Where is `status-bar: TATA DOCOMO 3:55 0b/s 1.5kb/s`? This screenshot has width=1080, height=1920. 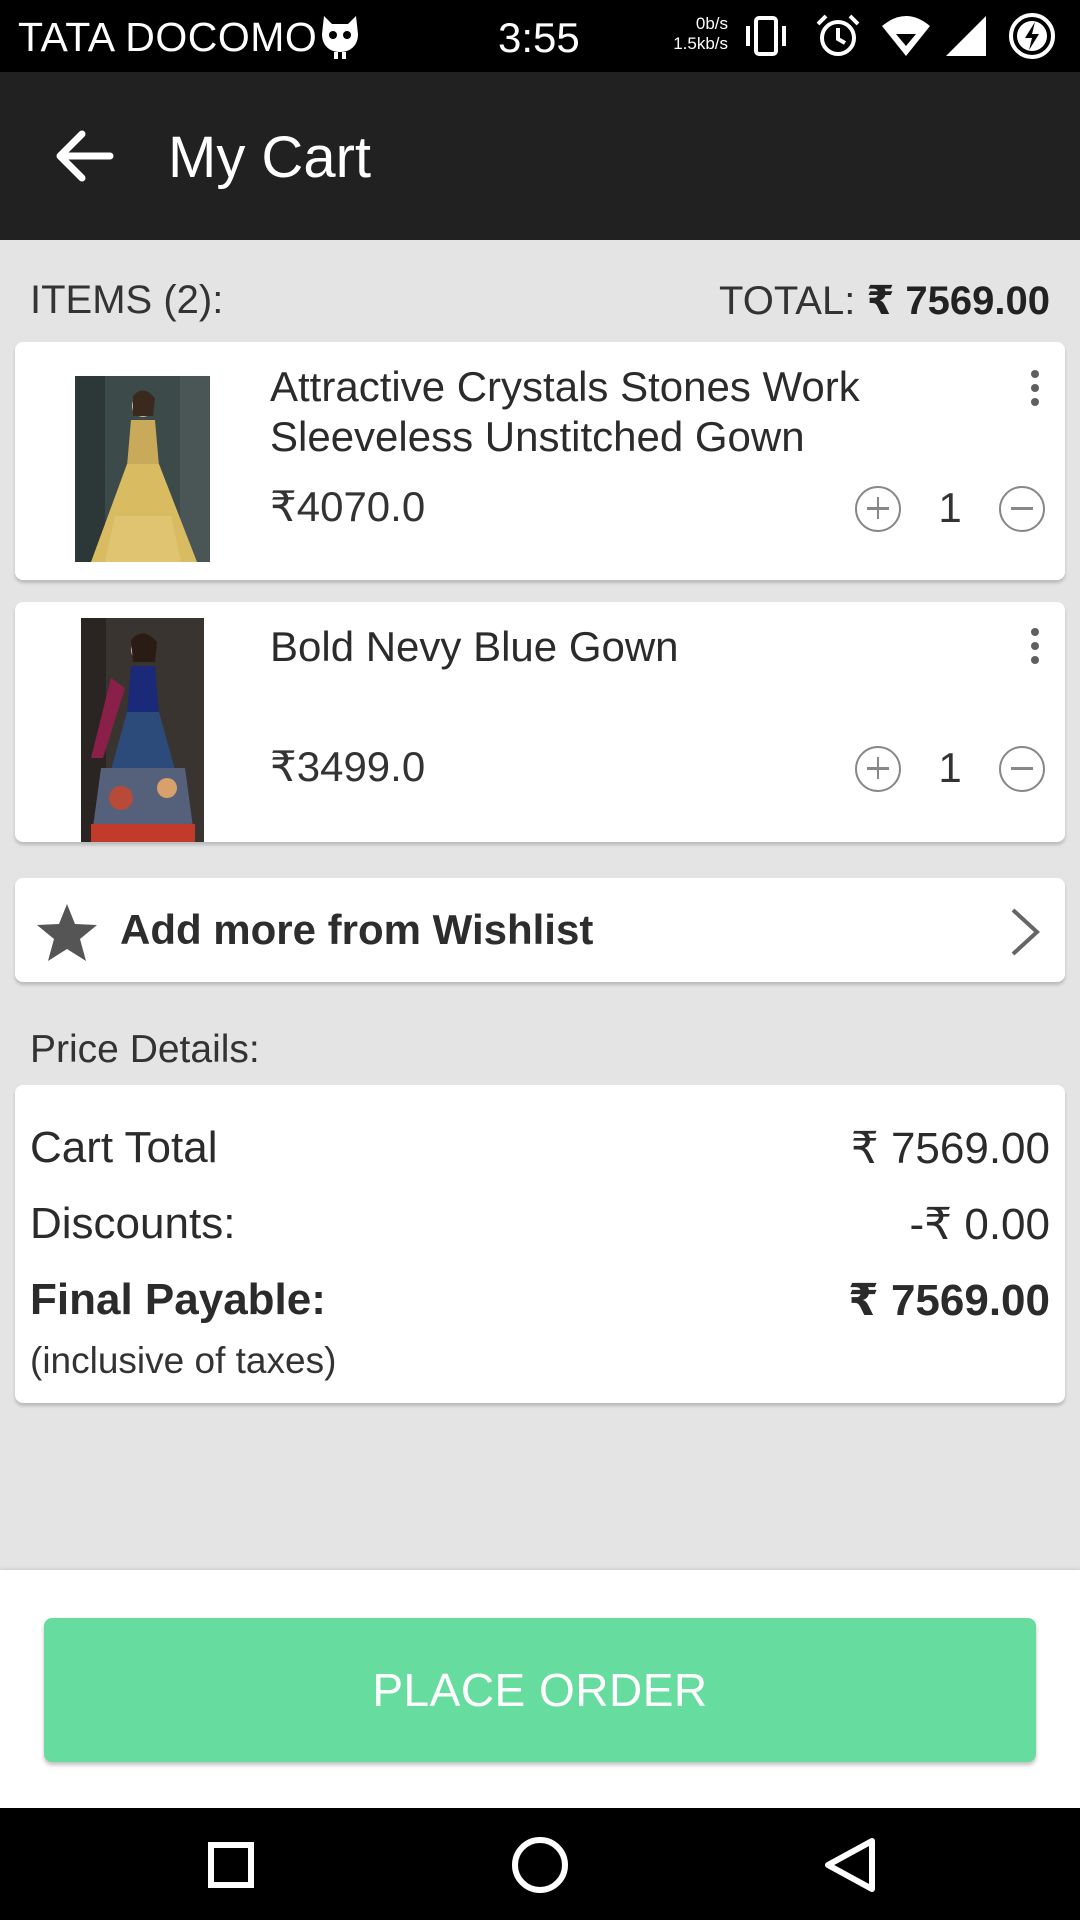 status-bar: TATA DOCOMO 3:55 0b/s 1.5kb/s is located at coordinates (540, 36).